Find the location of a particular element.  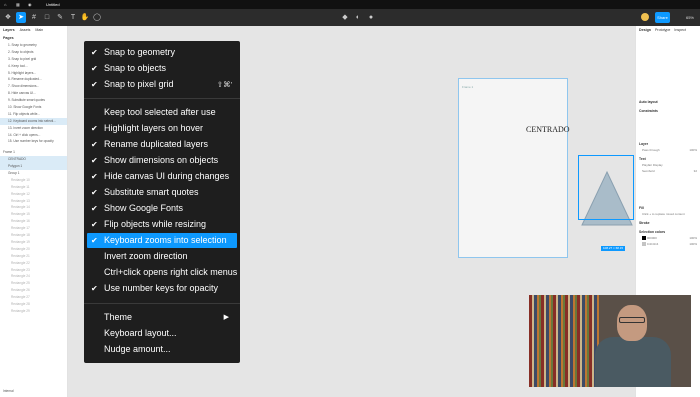

figma-menu-icon: ❖ is located at coordinates (8, 17).